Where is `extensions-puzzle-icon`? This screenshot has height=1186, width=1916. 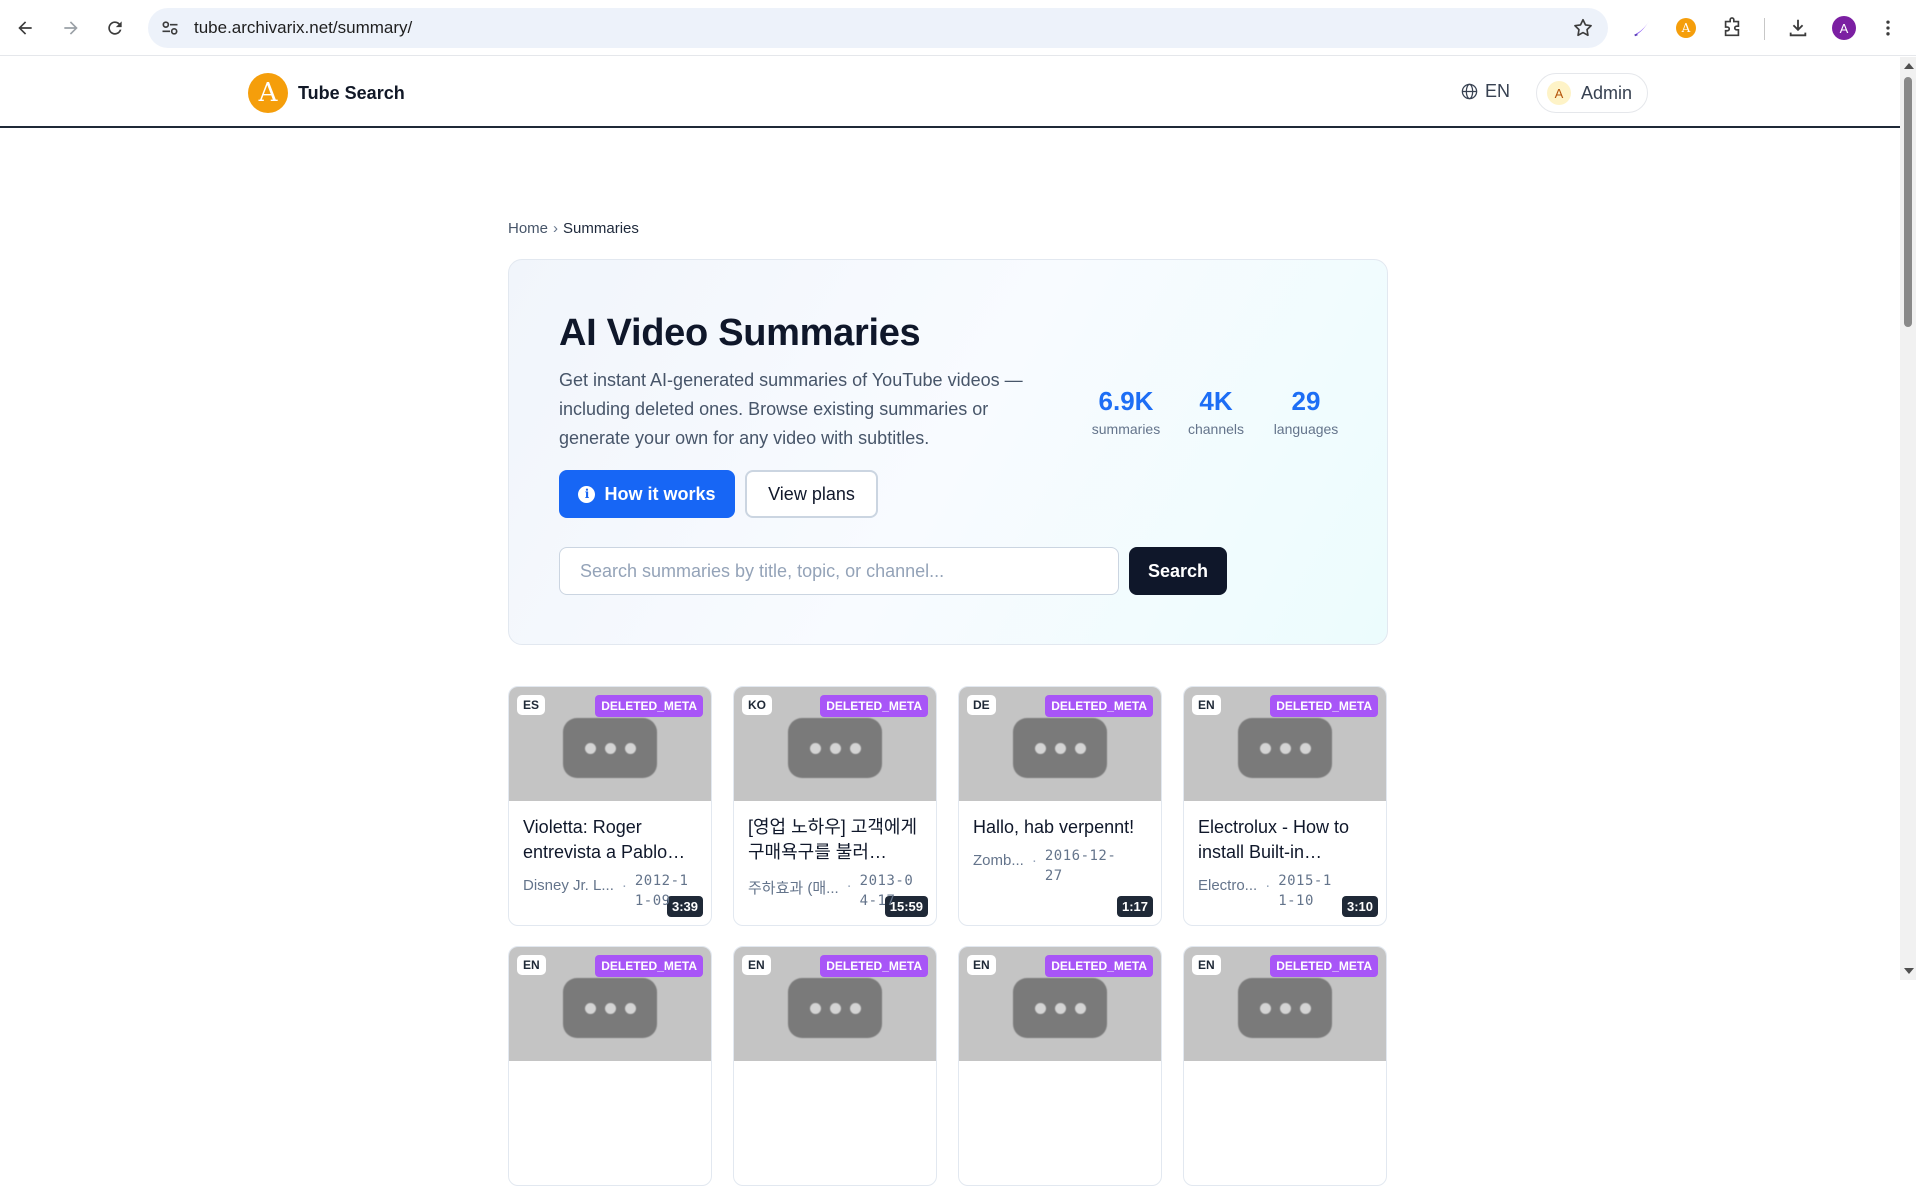 extensions-puzzle-icon is located at coordinates (1732, 28).